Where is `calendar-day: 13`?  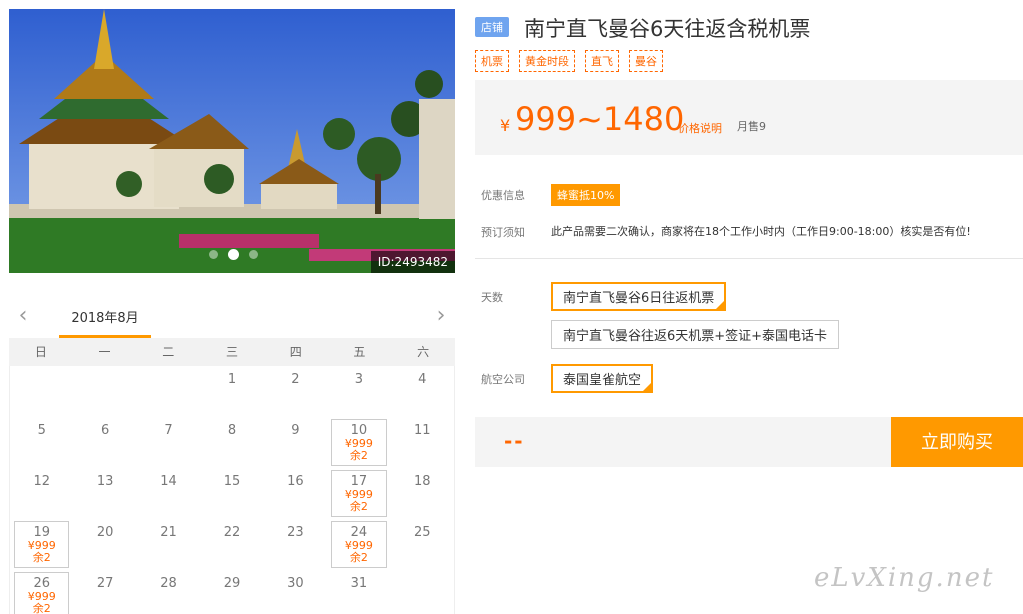
calendar-day: 13 is located at coordinates (104, 493).